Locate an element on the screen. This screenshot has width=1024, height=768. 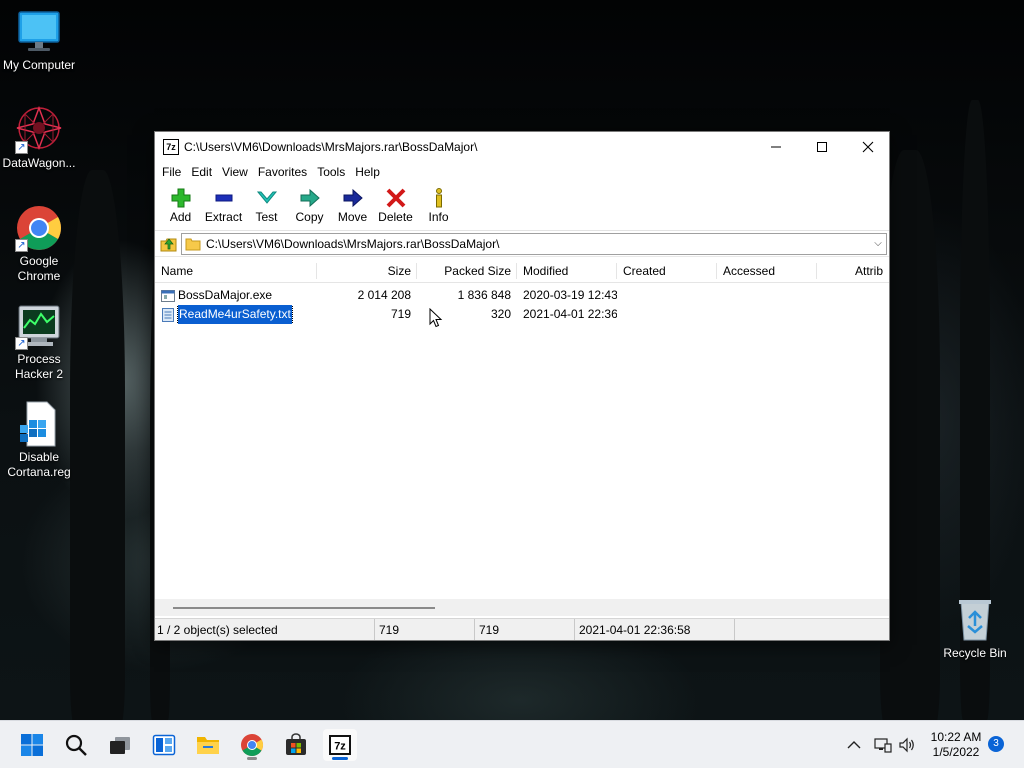
copy-button: Copy is located at coordinates (309, 203).